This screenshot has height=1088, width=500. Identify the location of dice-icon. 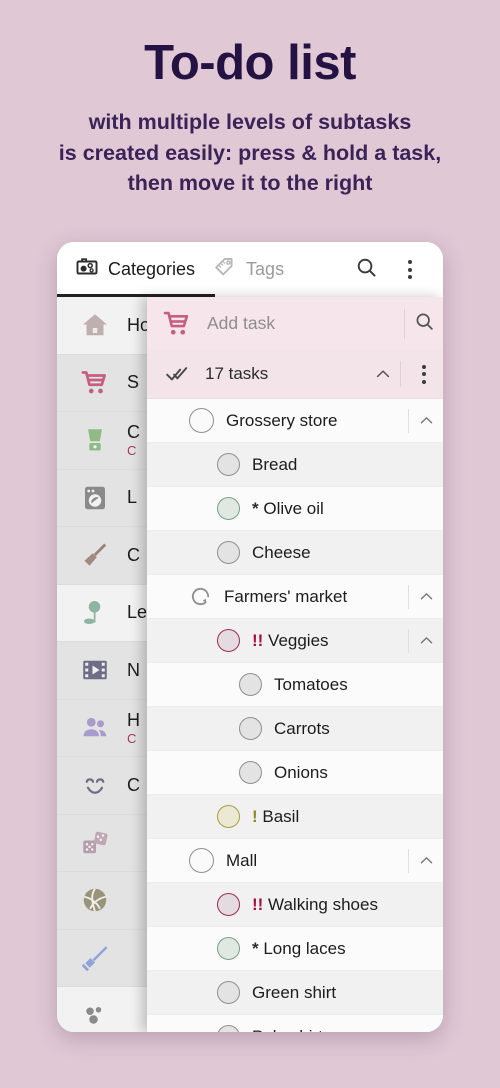
(95, 843).